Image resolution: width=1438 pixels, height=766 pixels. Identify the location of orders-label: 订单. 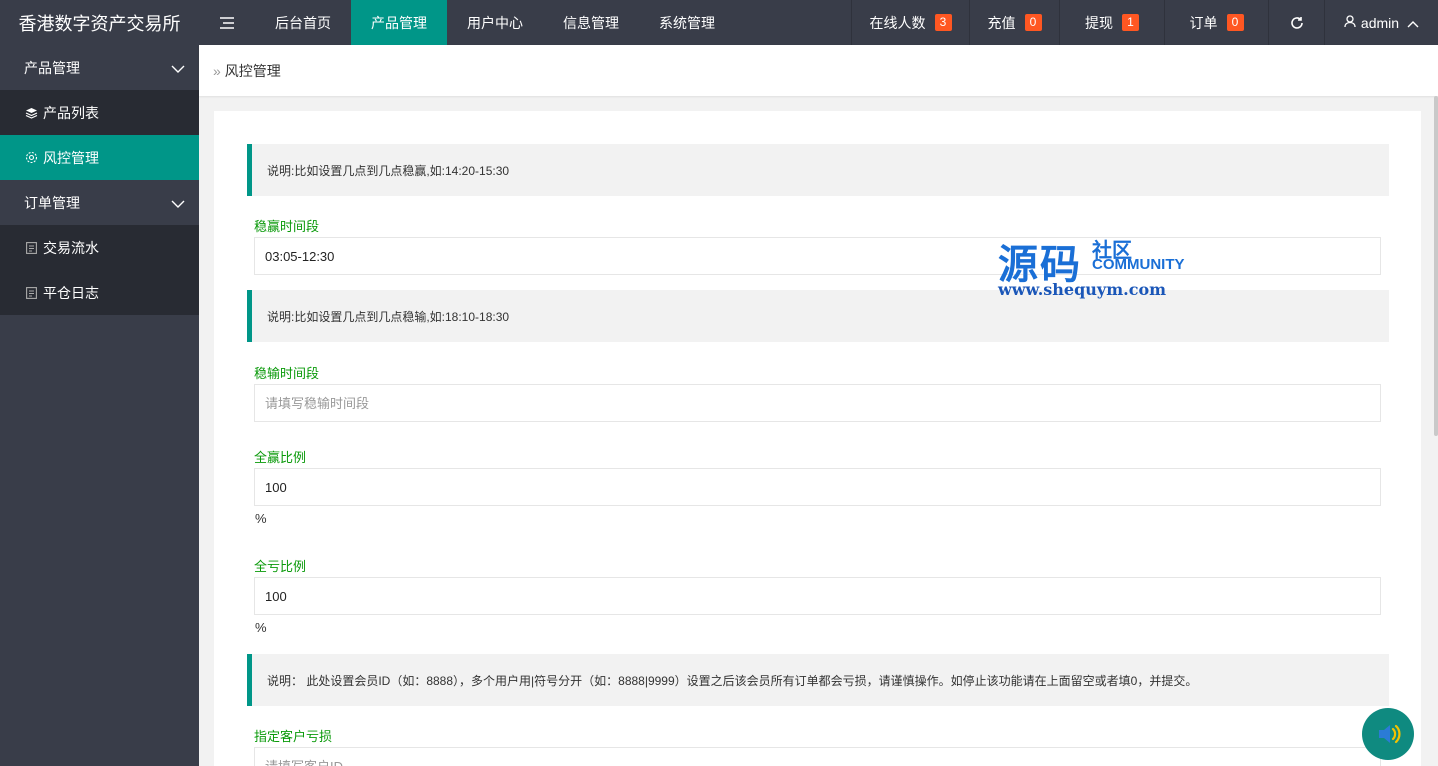
(1203, 22).